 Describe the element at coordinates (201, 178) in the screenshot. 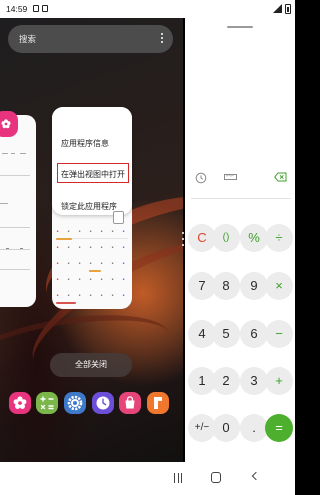

I see `history-clock-icon` at that location.